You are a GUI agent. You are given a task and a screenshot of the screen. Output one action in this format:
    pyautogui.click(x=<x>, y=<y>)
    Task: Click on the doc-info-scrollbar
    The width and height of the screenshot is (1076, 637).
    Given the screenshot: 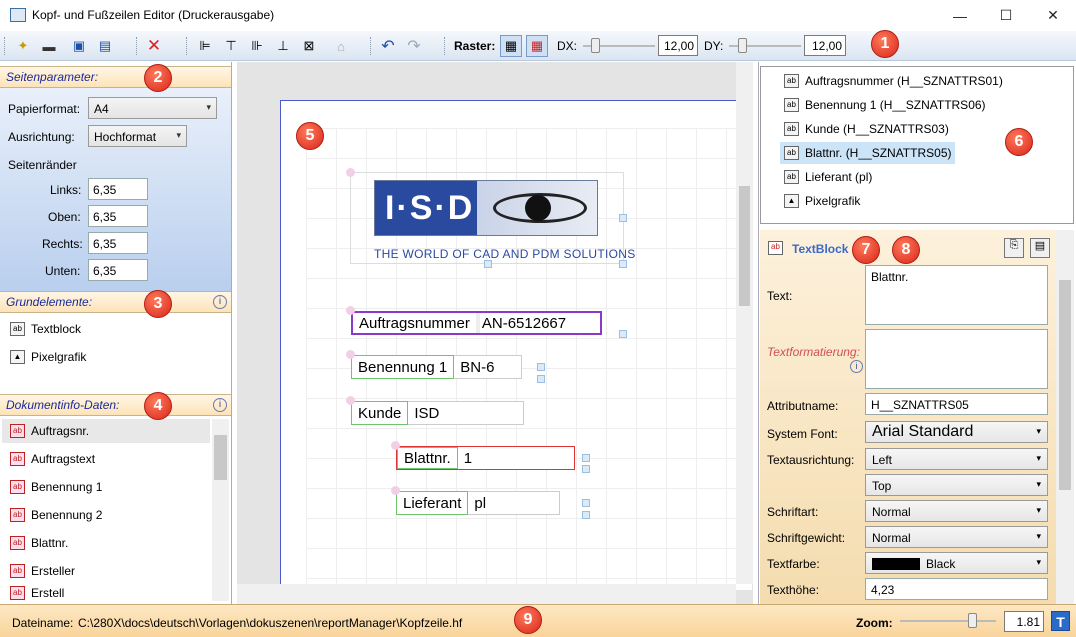 What is the action you would take?
    pyautogui.click(x=220, y=510)
    